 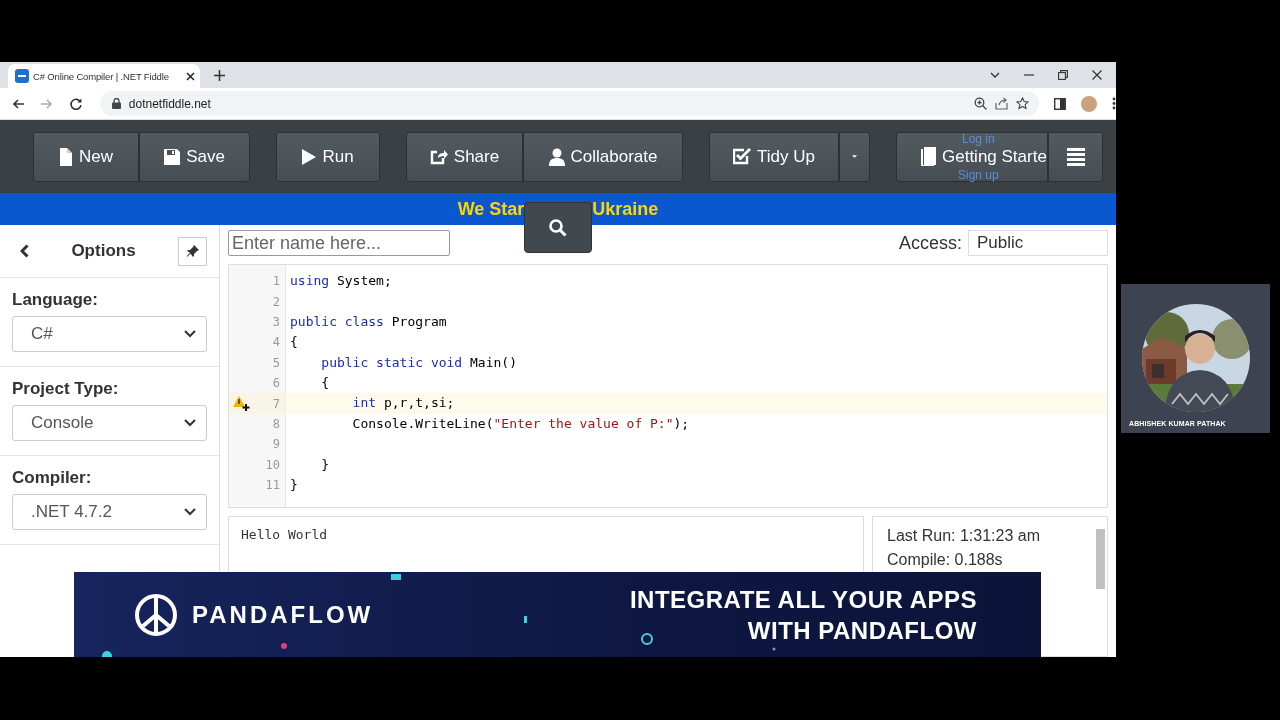 What do you see at coordinates (276, 321) in the screenshot?
I see `line-number: 3` at bounding box center [276, 321].